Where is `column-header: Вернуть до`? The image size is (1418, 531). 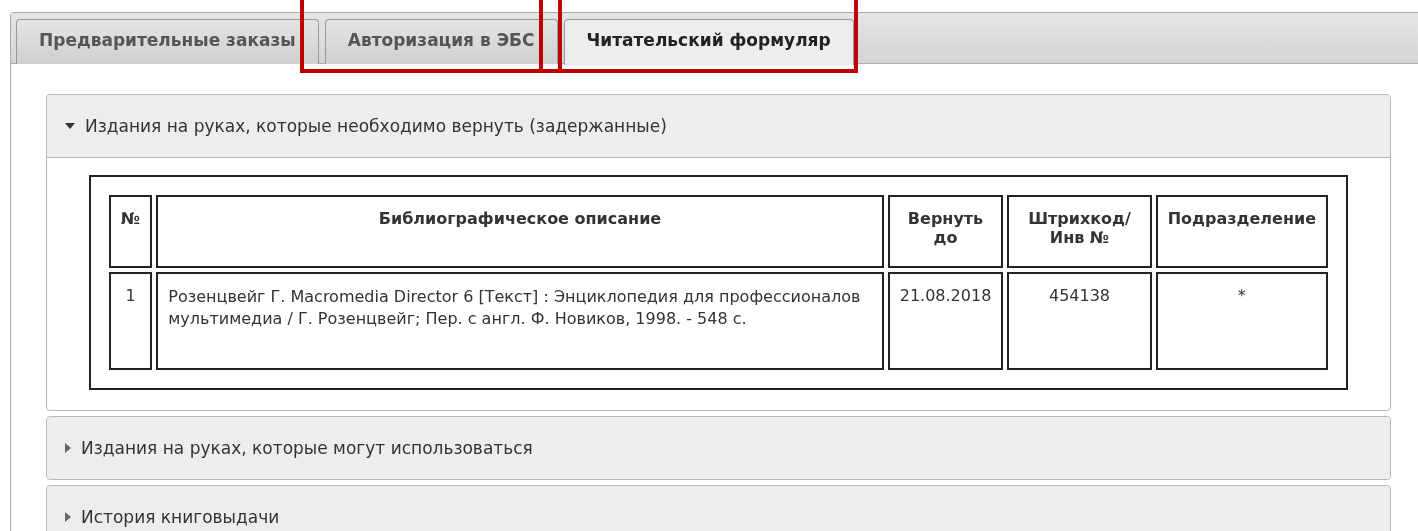
column-header: Вернуть до is located at coordinates (945, 231).